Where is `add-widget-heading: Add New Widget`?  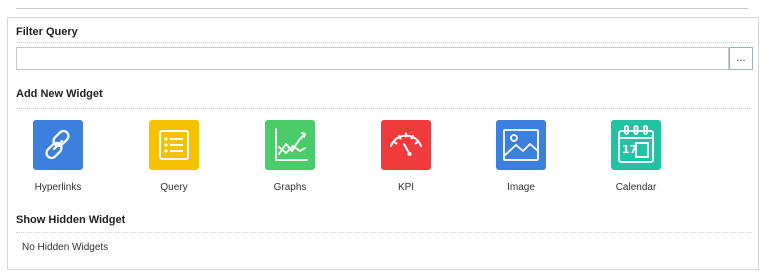 add-widget-heading: Add New Widget is located at coordinates (59, 94).